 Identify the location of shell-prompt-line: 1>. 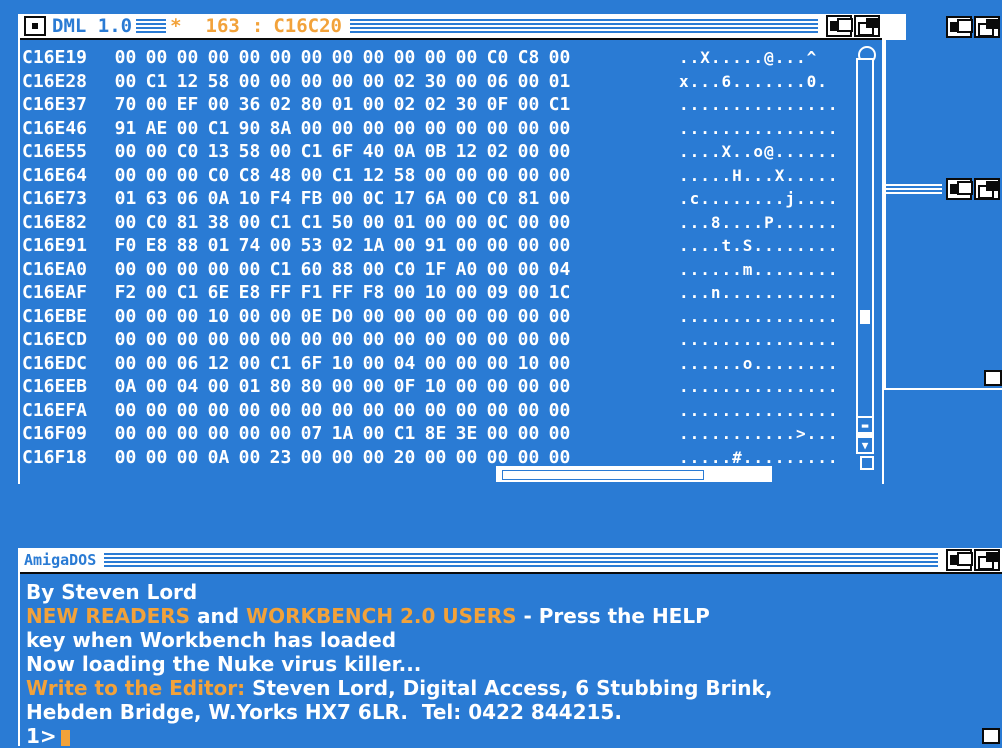
(506, 736).